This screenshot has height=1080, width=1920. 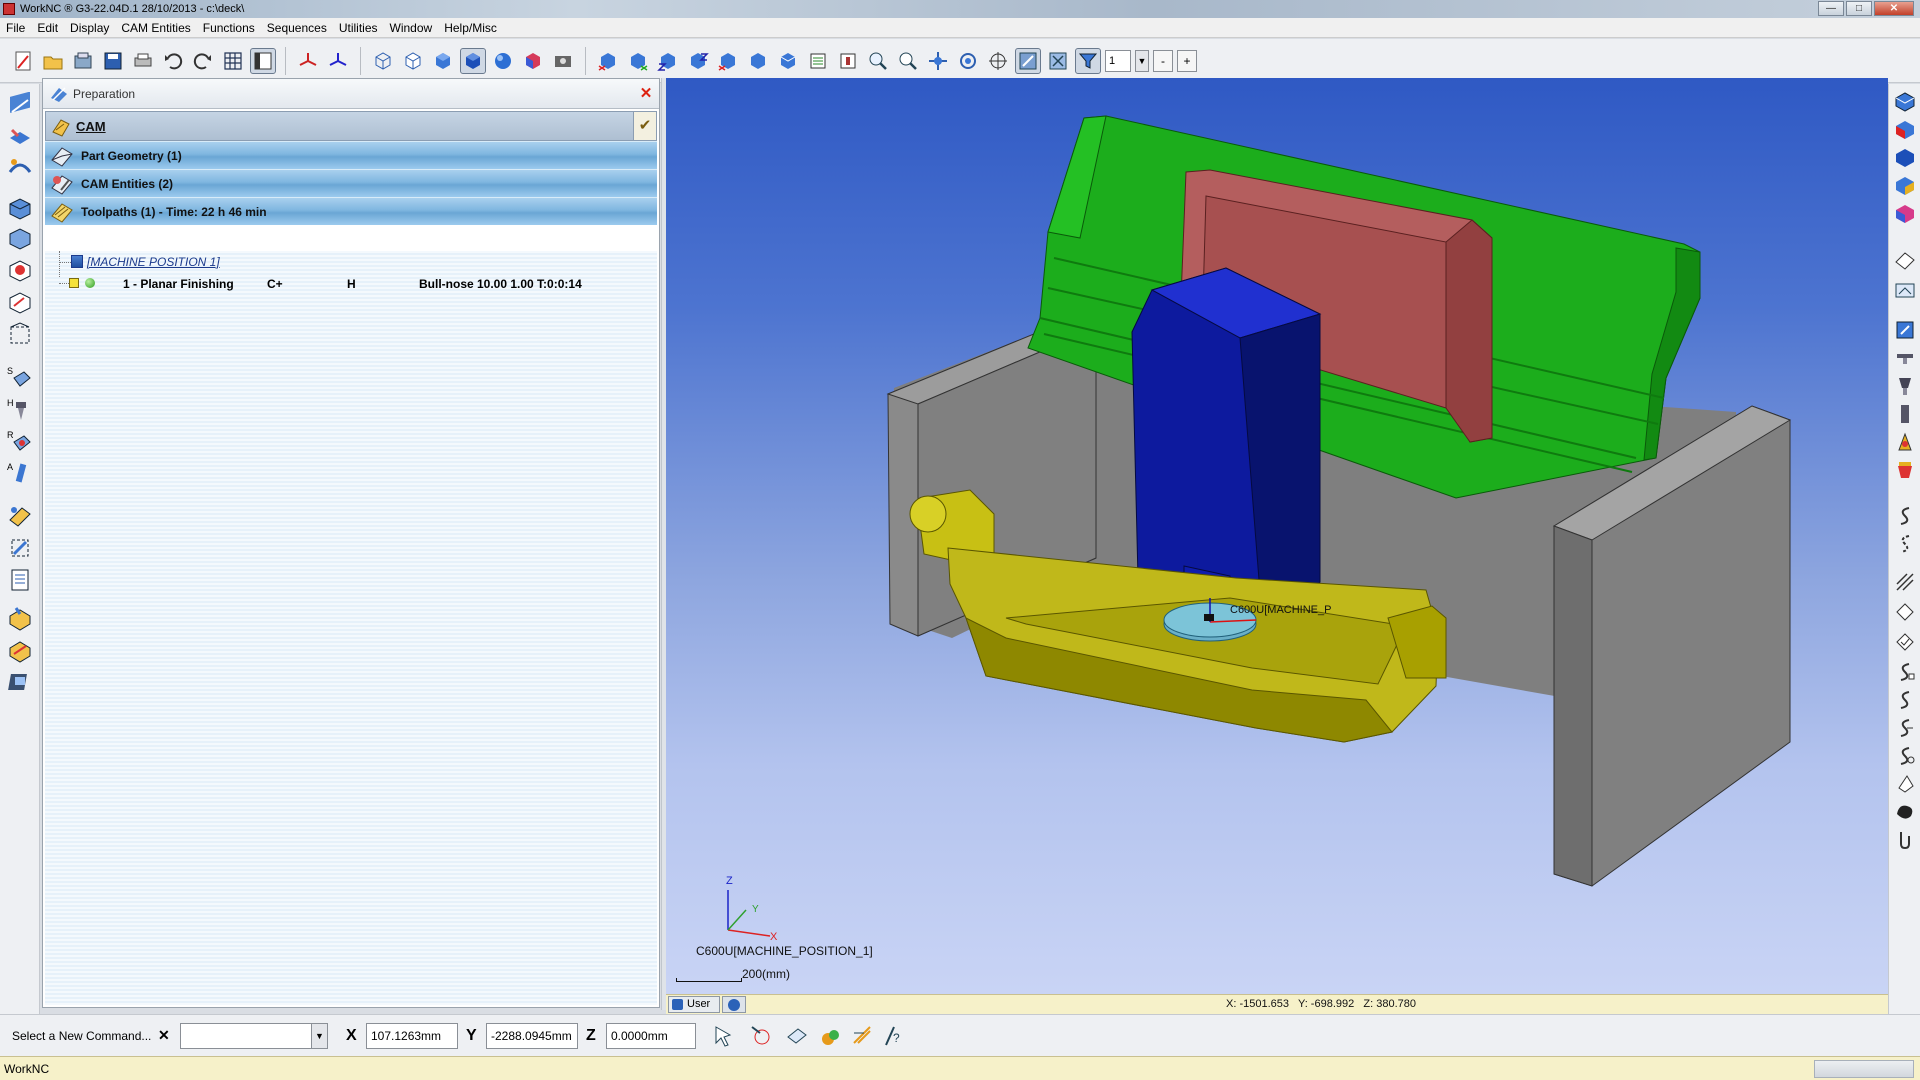 What do you see at coordinates (1905, 672) in the screenshot?
I see `curve-a-icon` at bounding box center [1905, 672].